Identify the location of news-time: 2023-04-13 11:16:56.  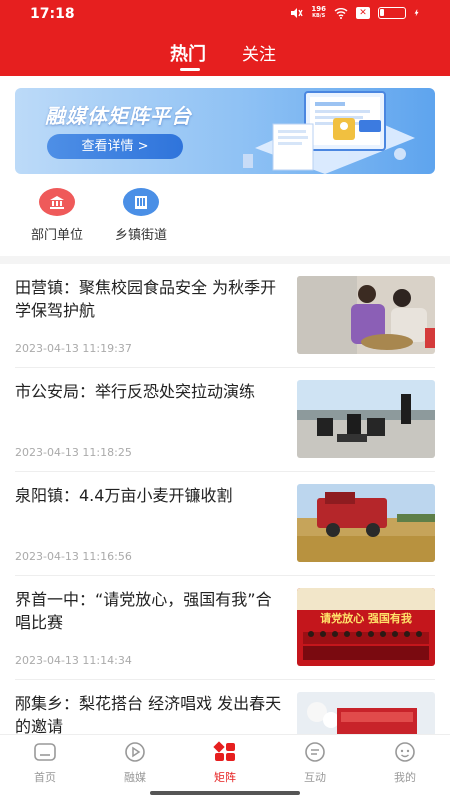
(73, 556).